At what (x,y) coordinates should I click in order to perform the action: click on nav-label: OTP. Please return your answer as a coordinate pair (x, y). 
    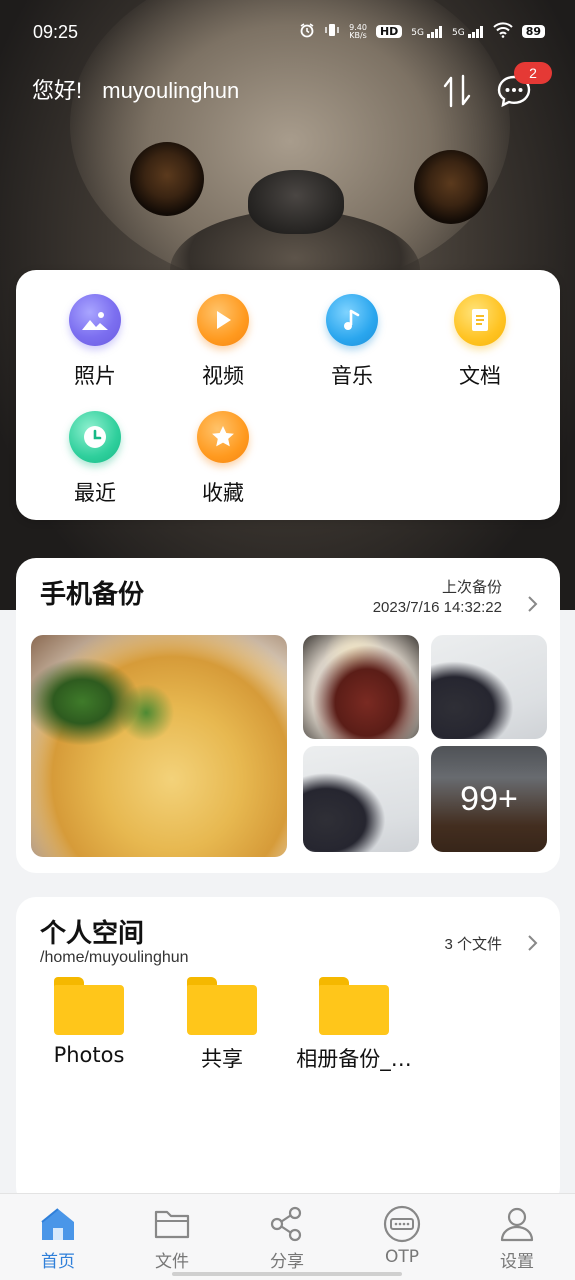
    Looking at the image, I should click on (402, 1257).